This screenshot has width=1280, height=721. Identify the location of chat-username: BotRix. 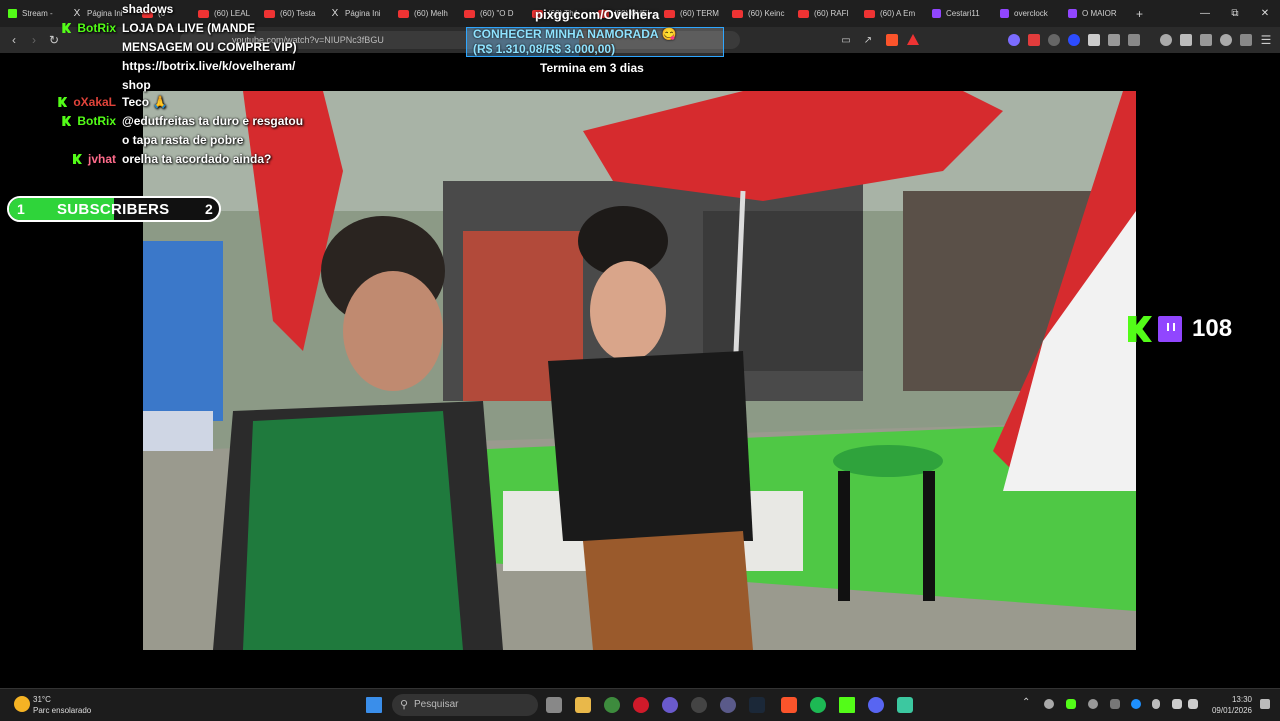
(89, 121).